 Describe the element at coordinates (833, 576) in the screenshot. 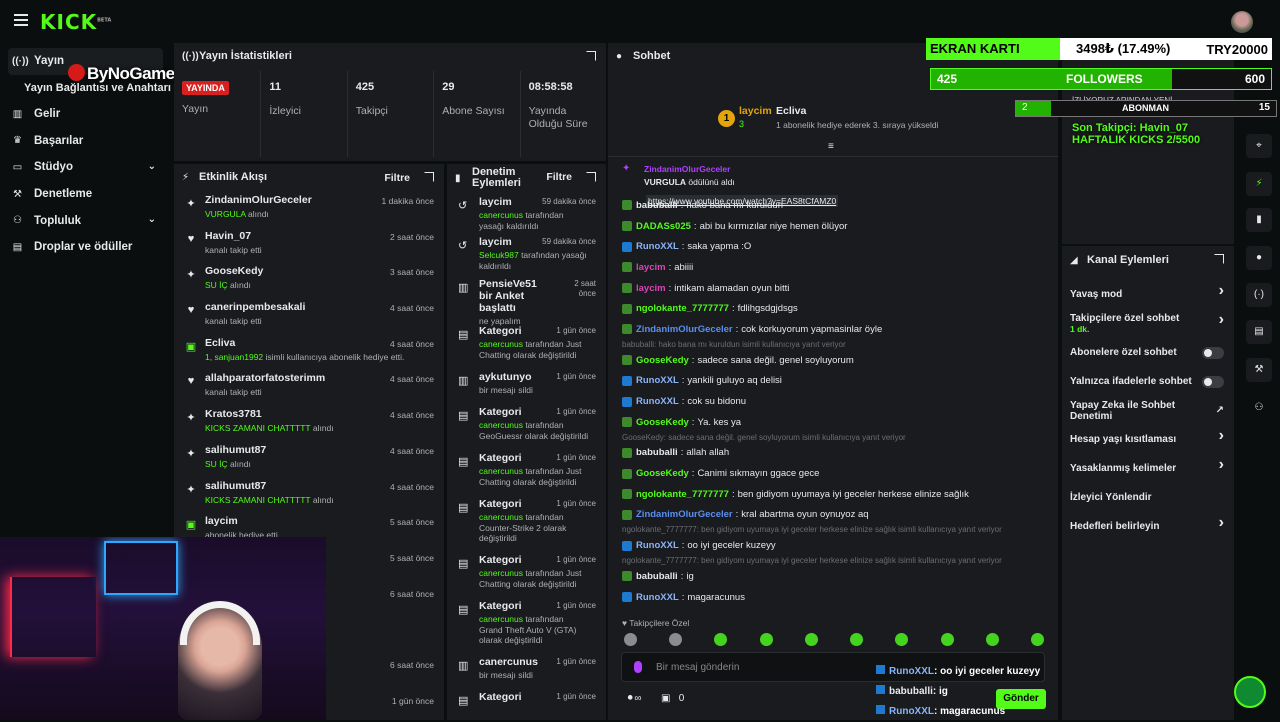

I see `chat-message: babuballi: ig` at that location.